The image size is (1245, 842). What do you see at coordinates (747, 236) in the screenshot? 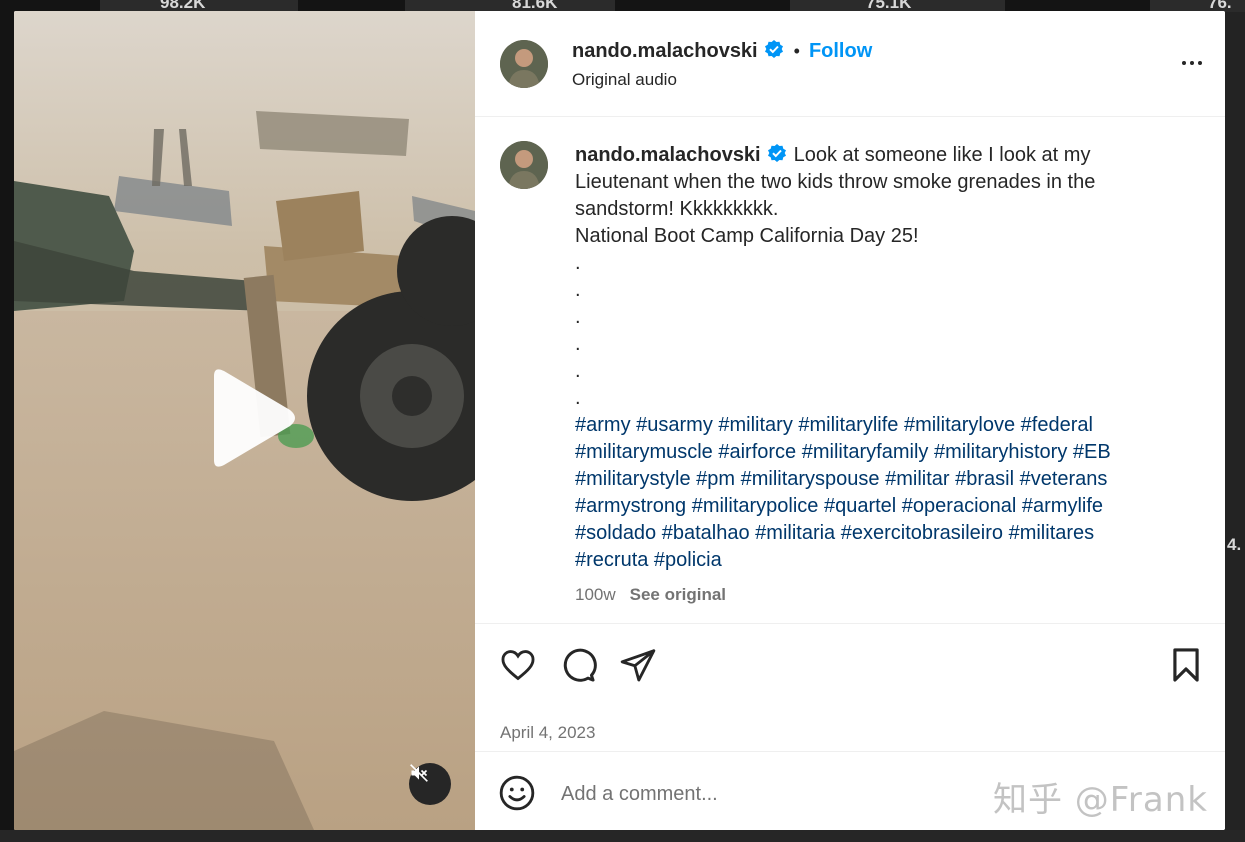
I see `caption-line: National Boot Camp California Day 25!` at bounding box center [747, 236].